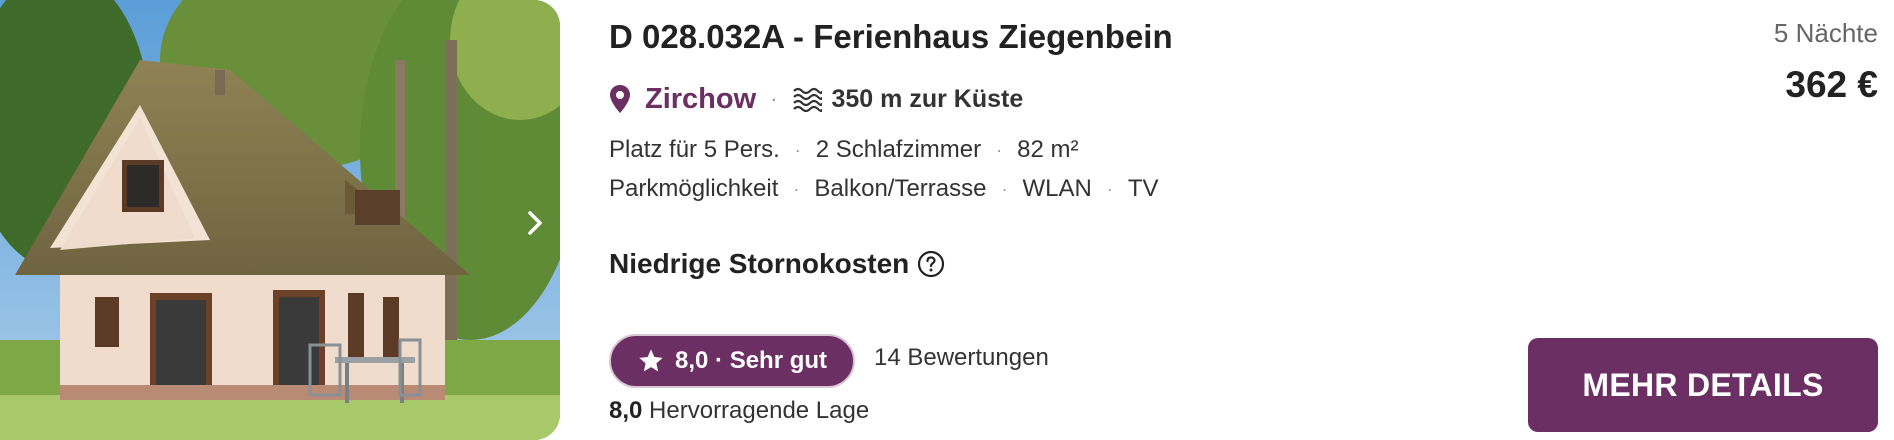  I want to click on location-score: 8,0 Hervorragende Lage, so click(739, 411).